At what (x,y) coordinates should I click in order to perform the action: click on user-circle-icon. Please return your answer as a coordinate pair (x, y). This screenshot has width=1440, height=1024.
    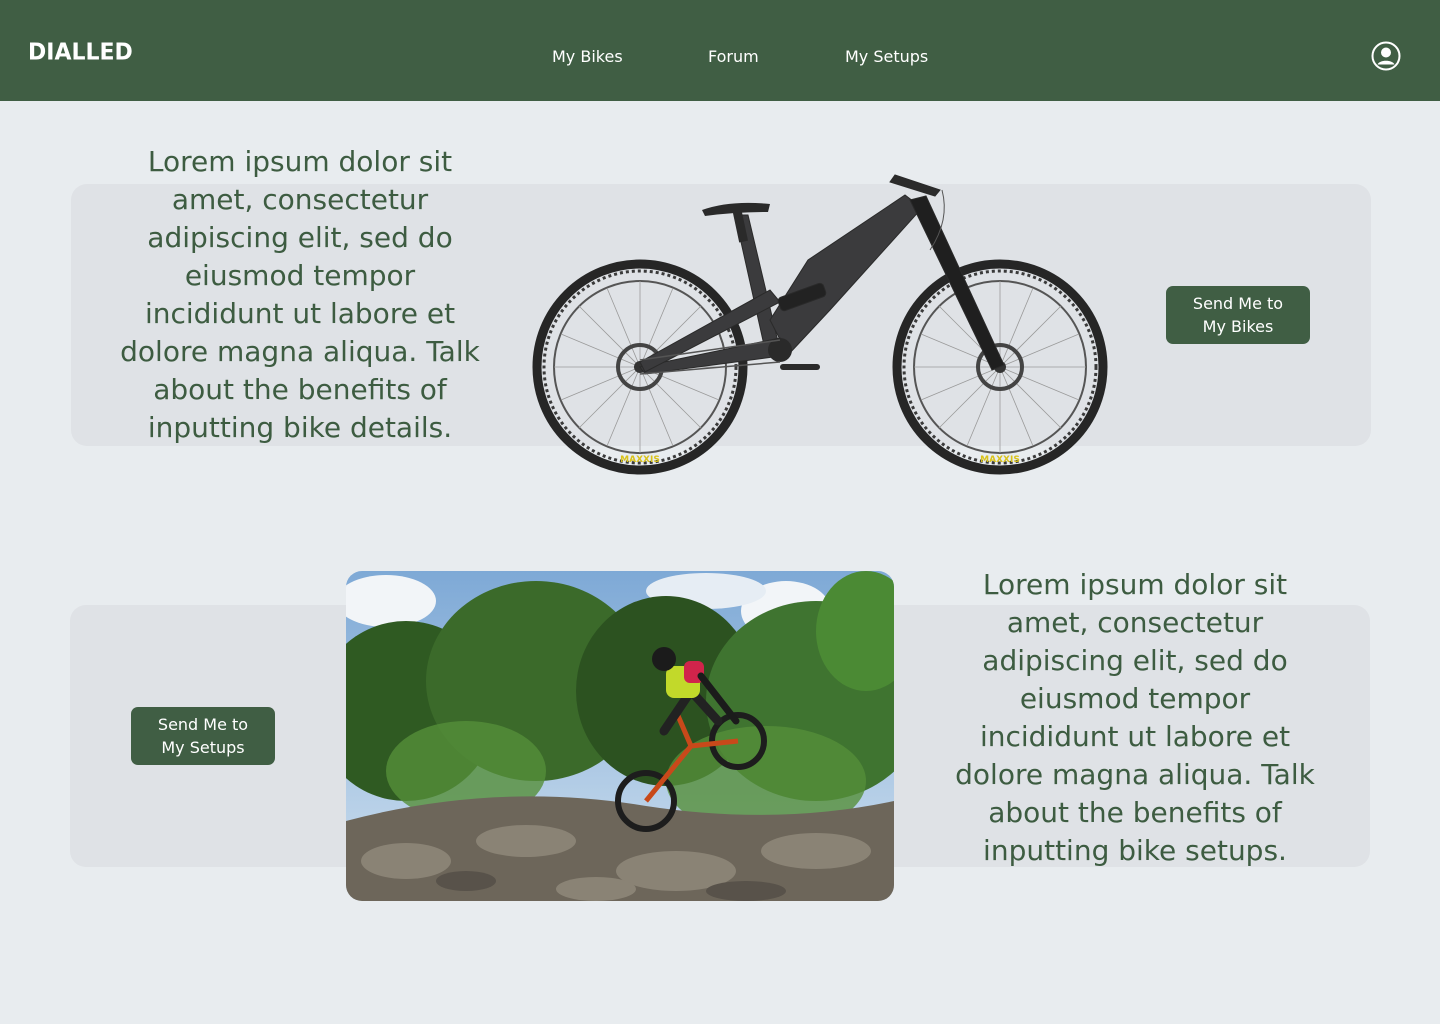
    Looking at the image, I should click on (1386, 56).